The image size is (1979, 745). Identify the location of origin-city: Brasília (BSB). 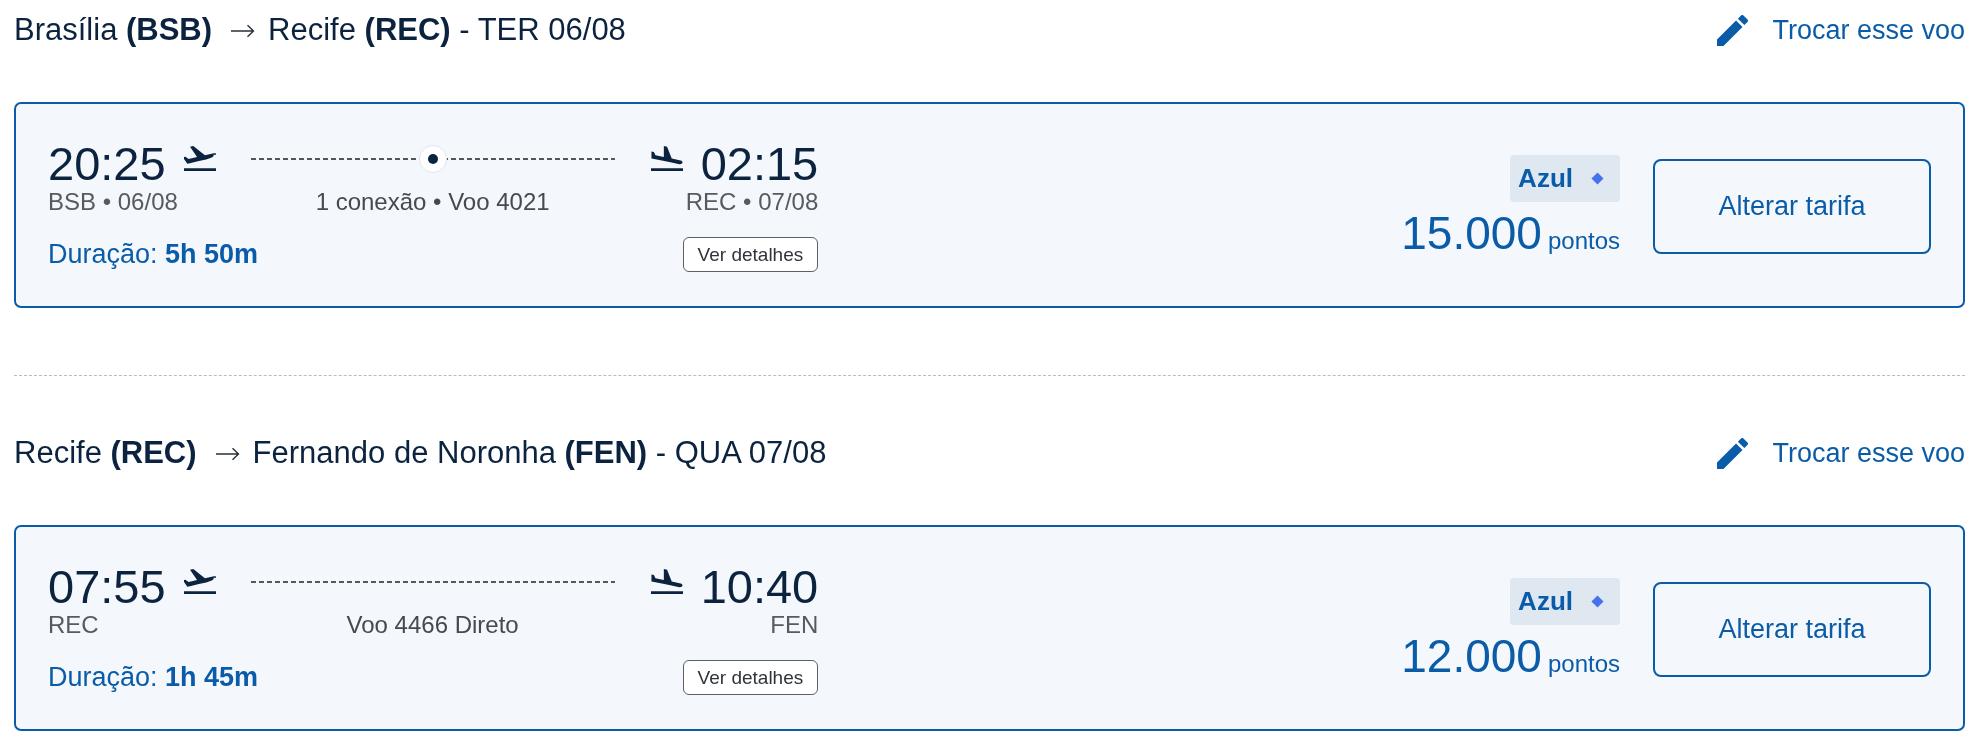
(113, 30).